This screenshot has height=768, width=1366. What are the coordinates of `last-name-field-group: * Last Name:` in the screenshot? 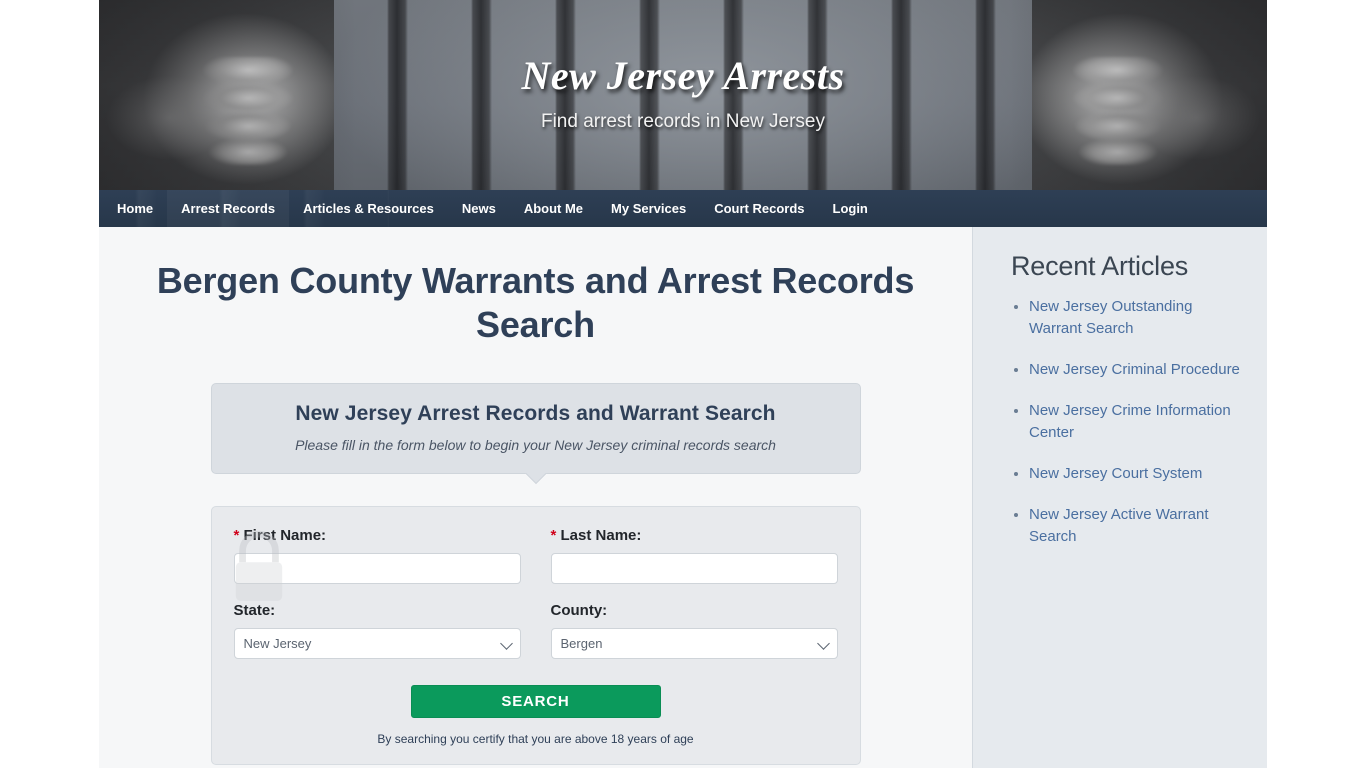 It's located at (694, 555).